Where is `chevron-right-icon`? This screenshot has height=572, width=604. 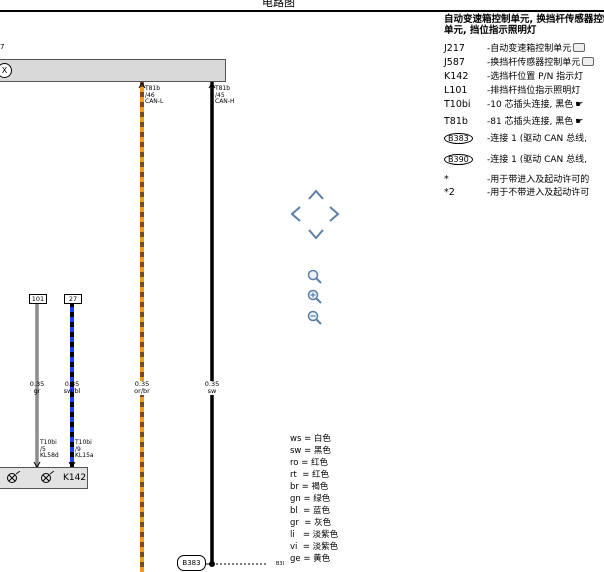
chevron-right-icon is located at coordinates (334, 214).